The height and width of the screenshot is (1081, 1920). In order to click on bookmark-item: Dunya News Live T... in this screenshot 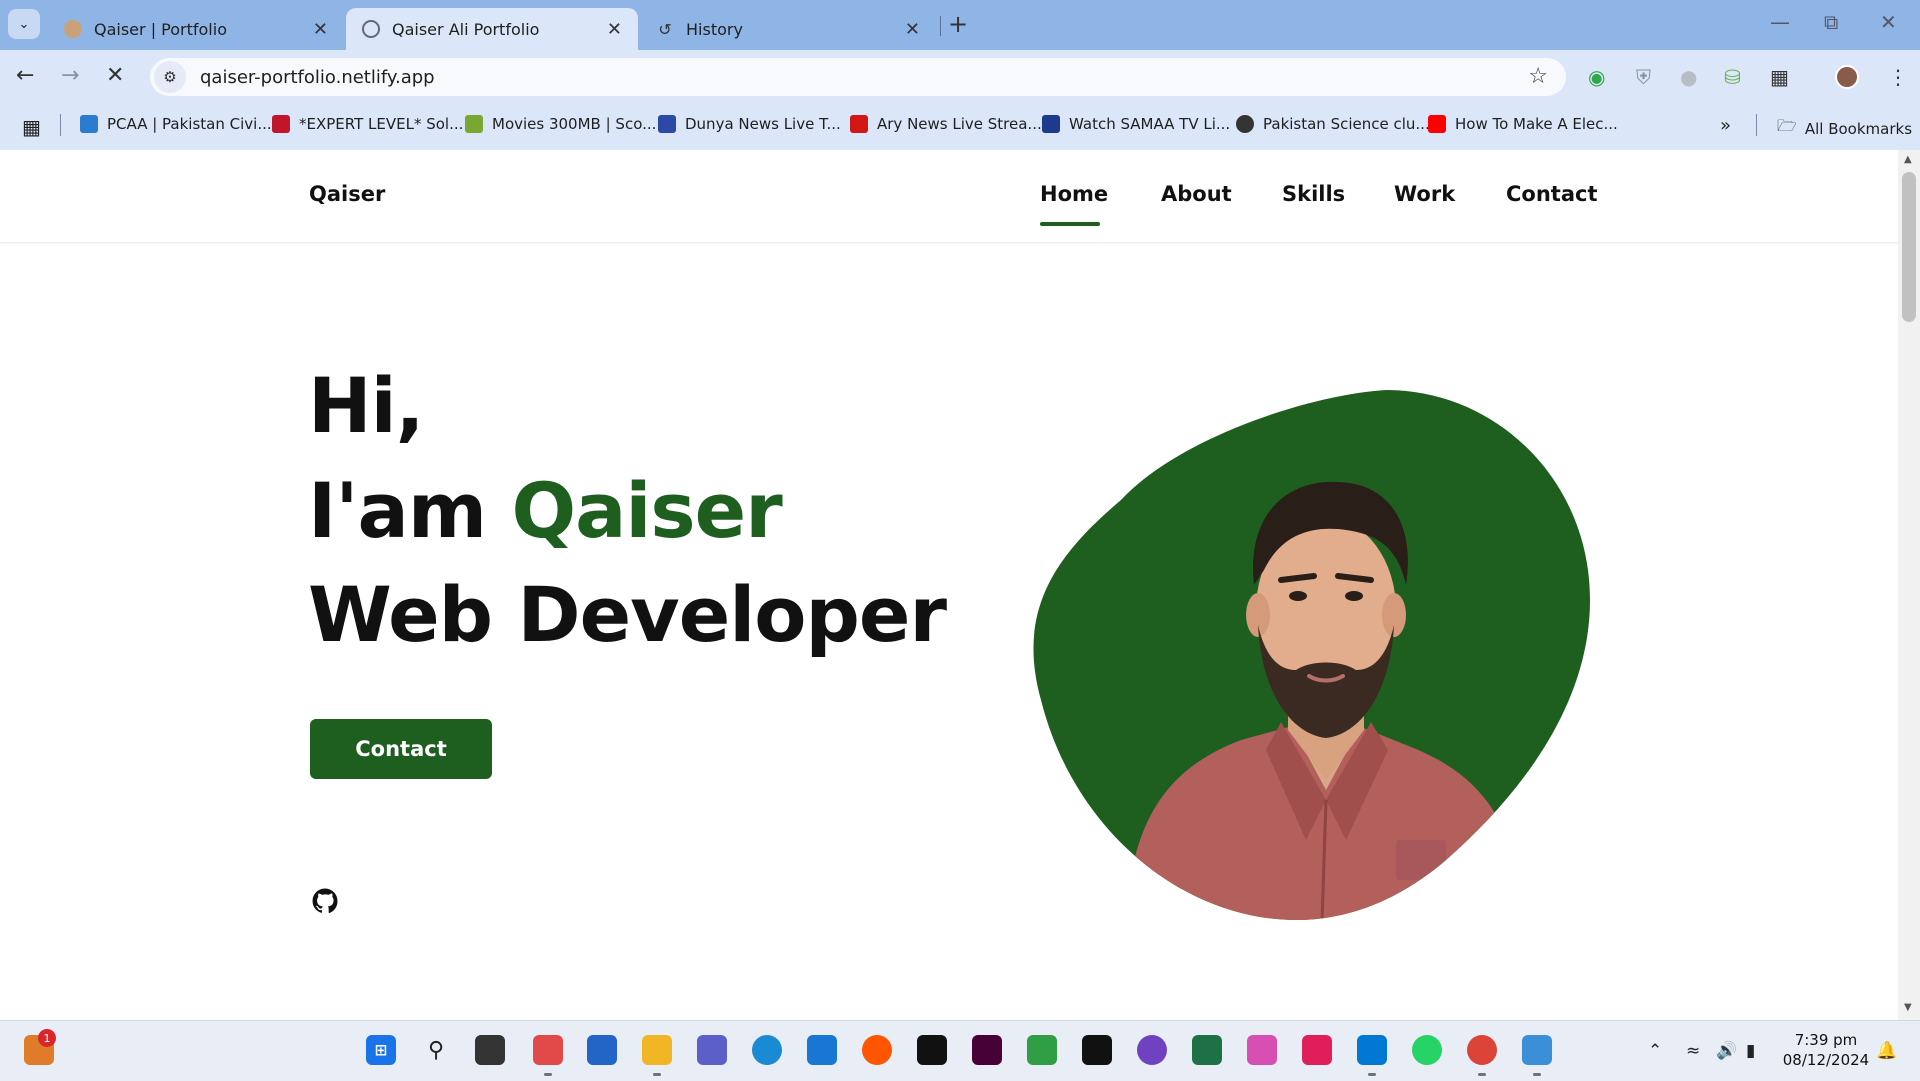, I will do `click(749, 124)`.